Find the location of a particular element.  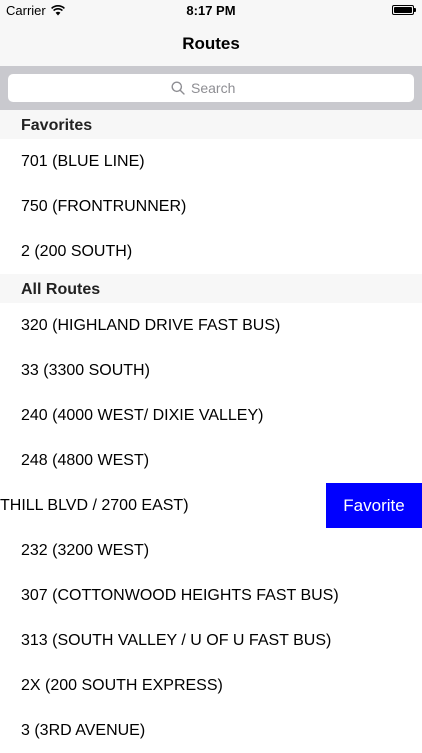

section-header-all-routes: All Routes is located at coordinates (211, 288).